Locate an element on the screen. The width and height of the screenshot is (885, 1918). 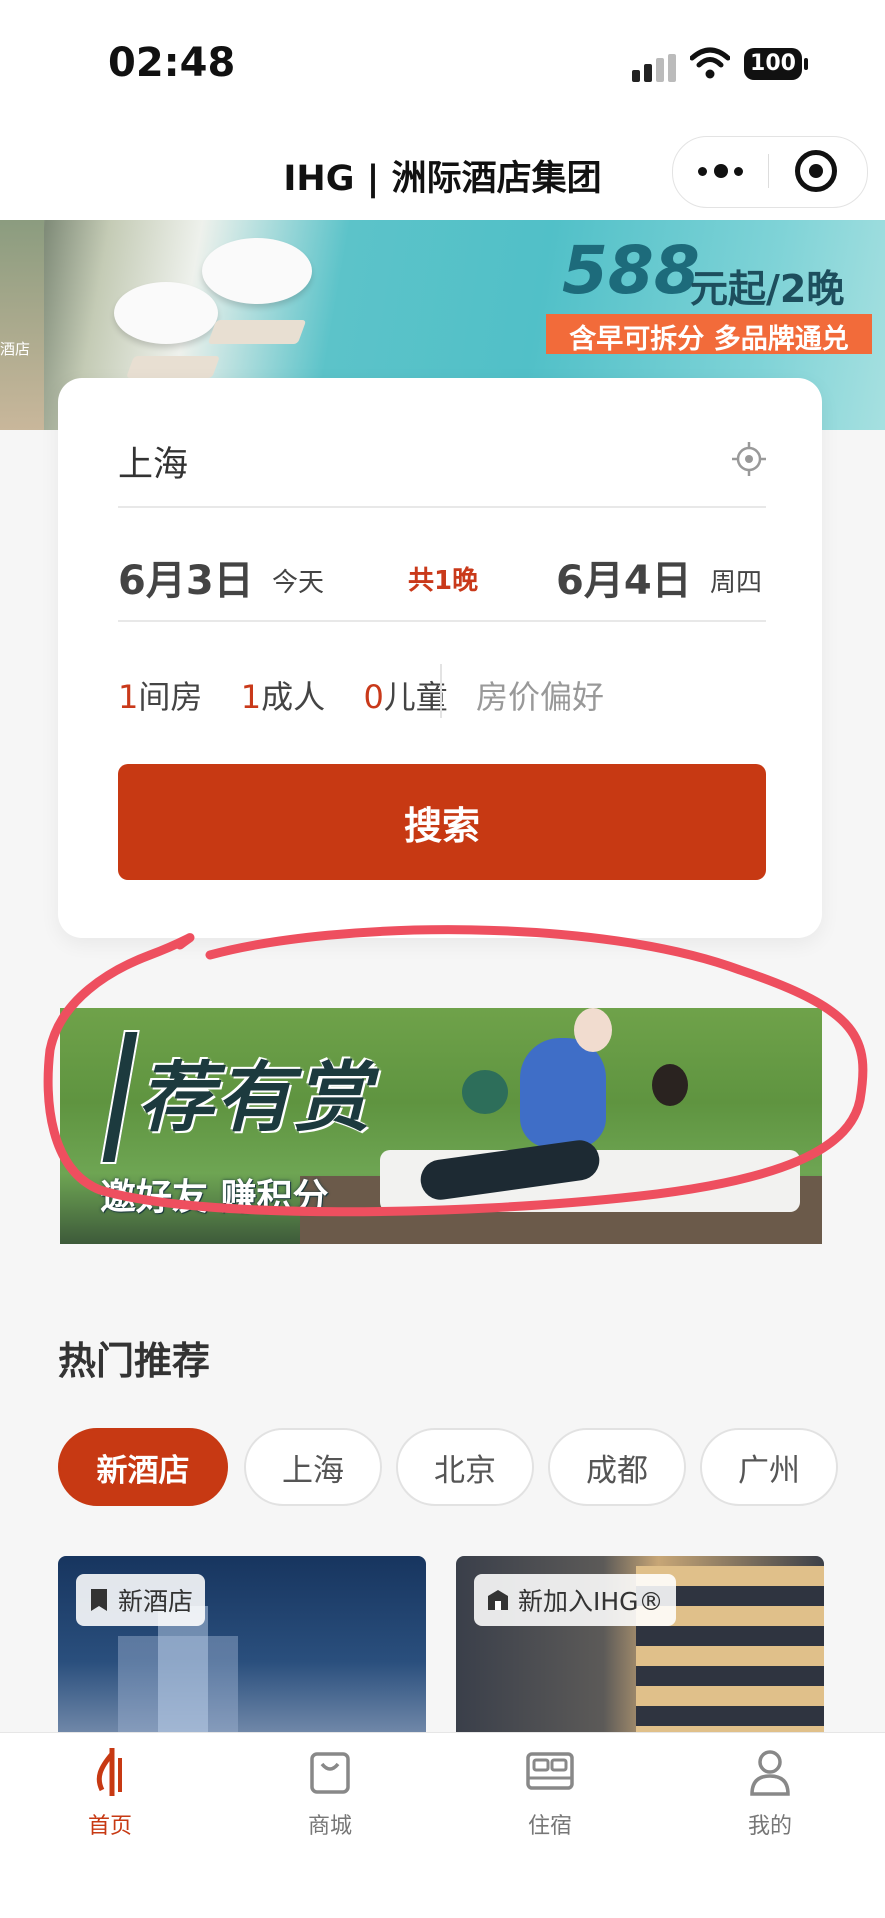
signal-icon is located at coordinates (654, 68).